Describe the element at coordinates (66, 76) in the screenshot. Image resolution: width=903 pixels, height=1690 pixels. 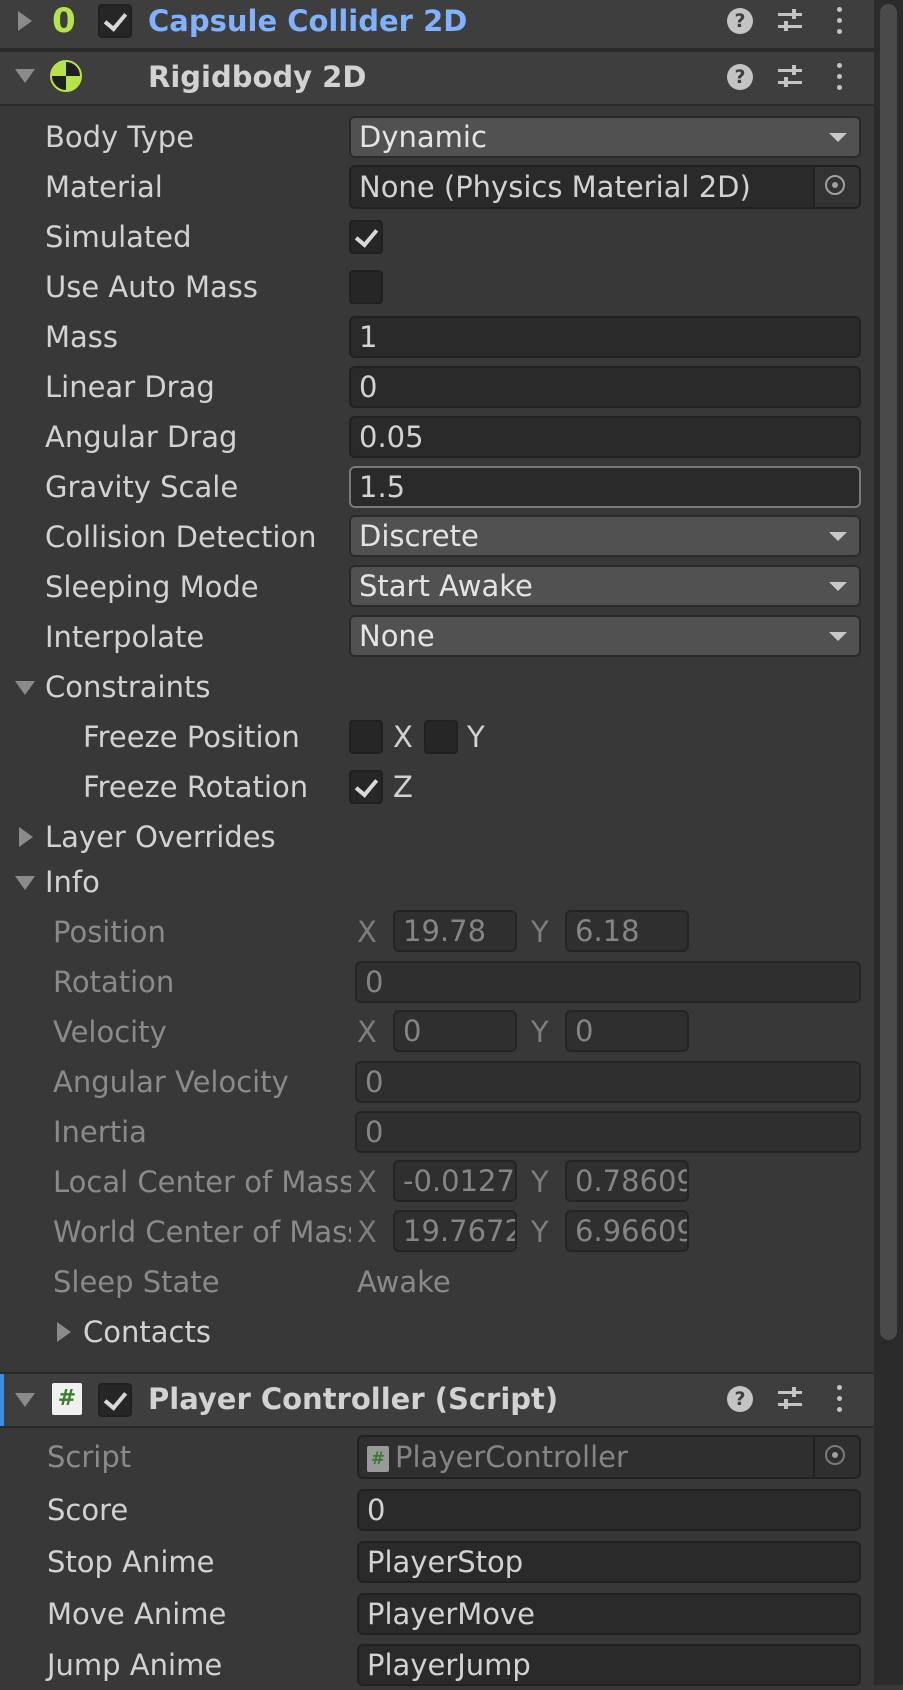
I see `rigidbody-icon` at that location.